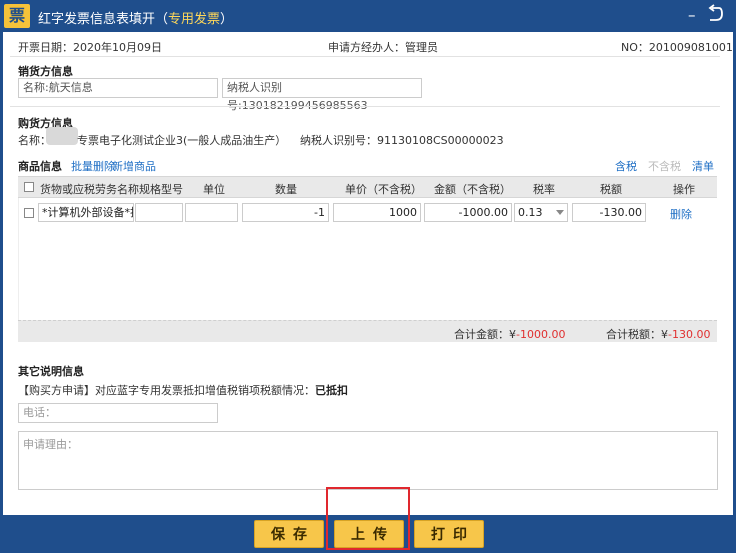 The width and height of the screenshot is (736, 553). I want to click on tax-rate-select: 0.13, so click(541, 212).